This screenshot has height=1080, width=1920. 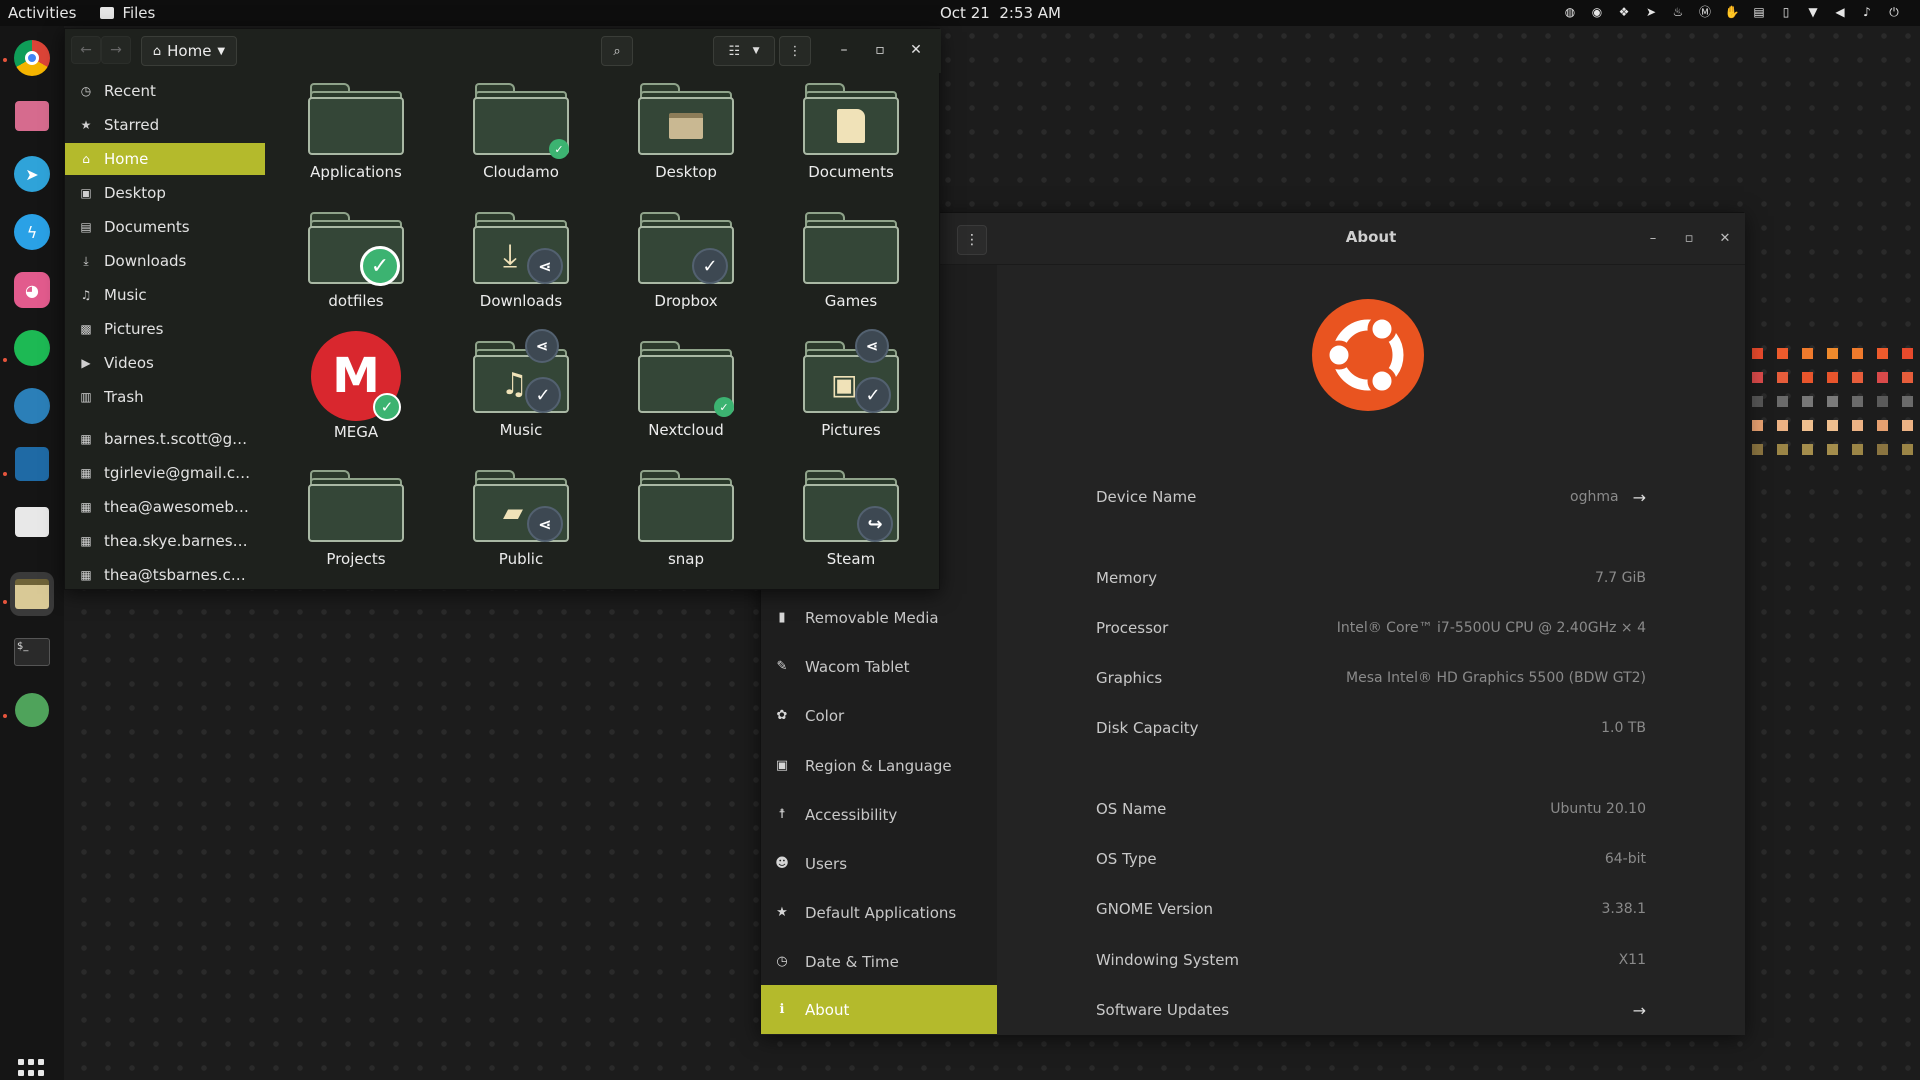 I want to click on sidebar-item-desktop: ▣ Desktop, so click(x=165, y=193).